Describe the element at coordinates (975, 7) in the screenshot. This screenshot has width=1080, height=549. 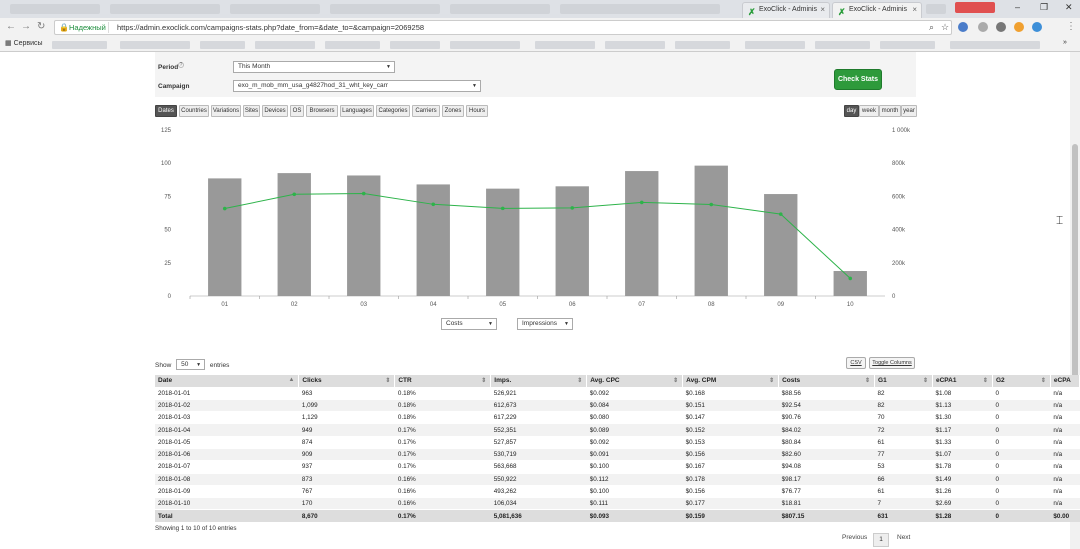
I see `profile-button` at that location.